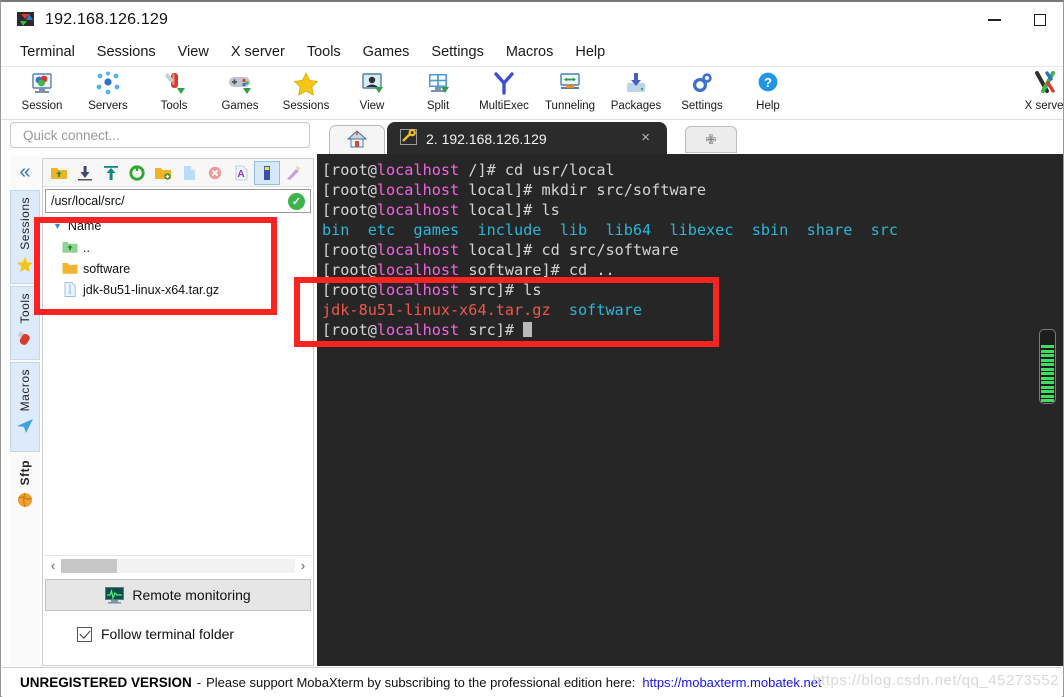  What do you see at coordinates (702, 94) in the screenshot?
I see `toolbar-settings-button: Settings` at bounding box center [702, 94].